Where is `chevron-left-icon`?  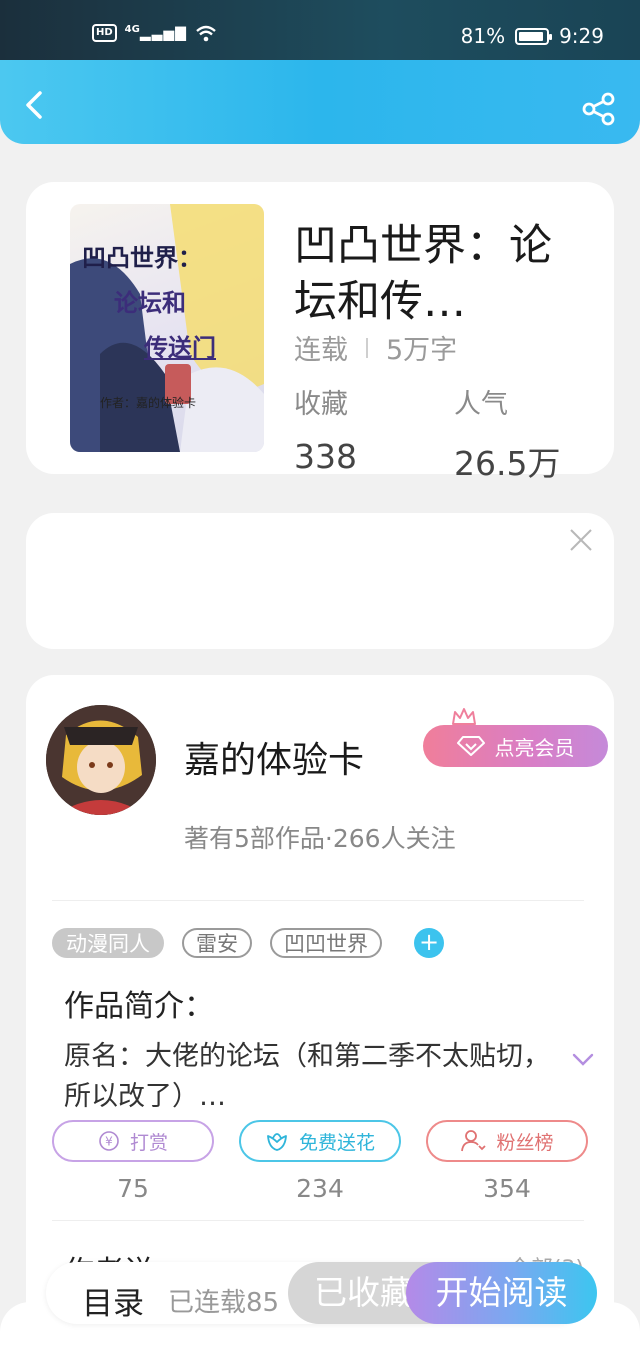
chevron-left-icon is located at coordinates (34, 105).